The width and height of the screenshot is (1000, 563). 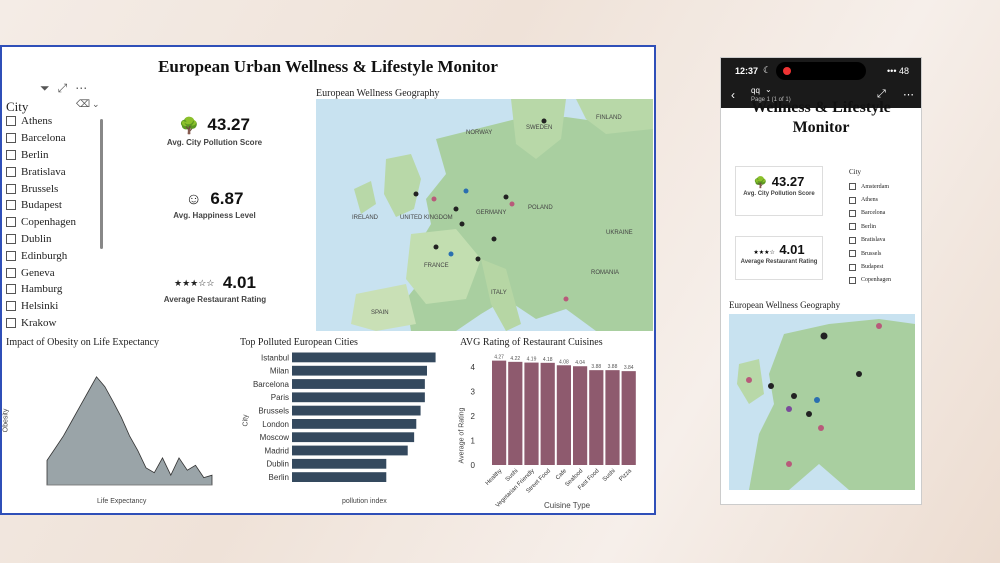 I want to click on more-options-icon: ⋯, so click(x=81, y=88).